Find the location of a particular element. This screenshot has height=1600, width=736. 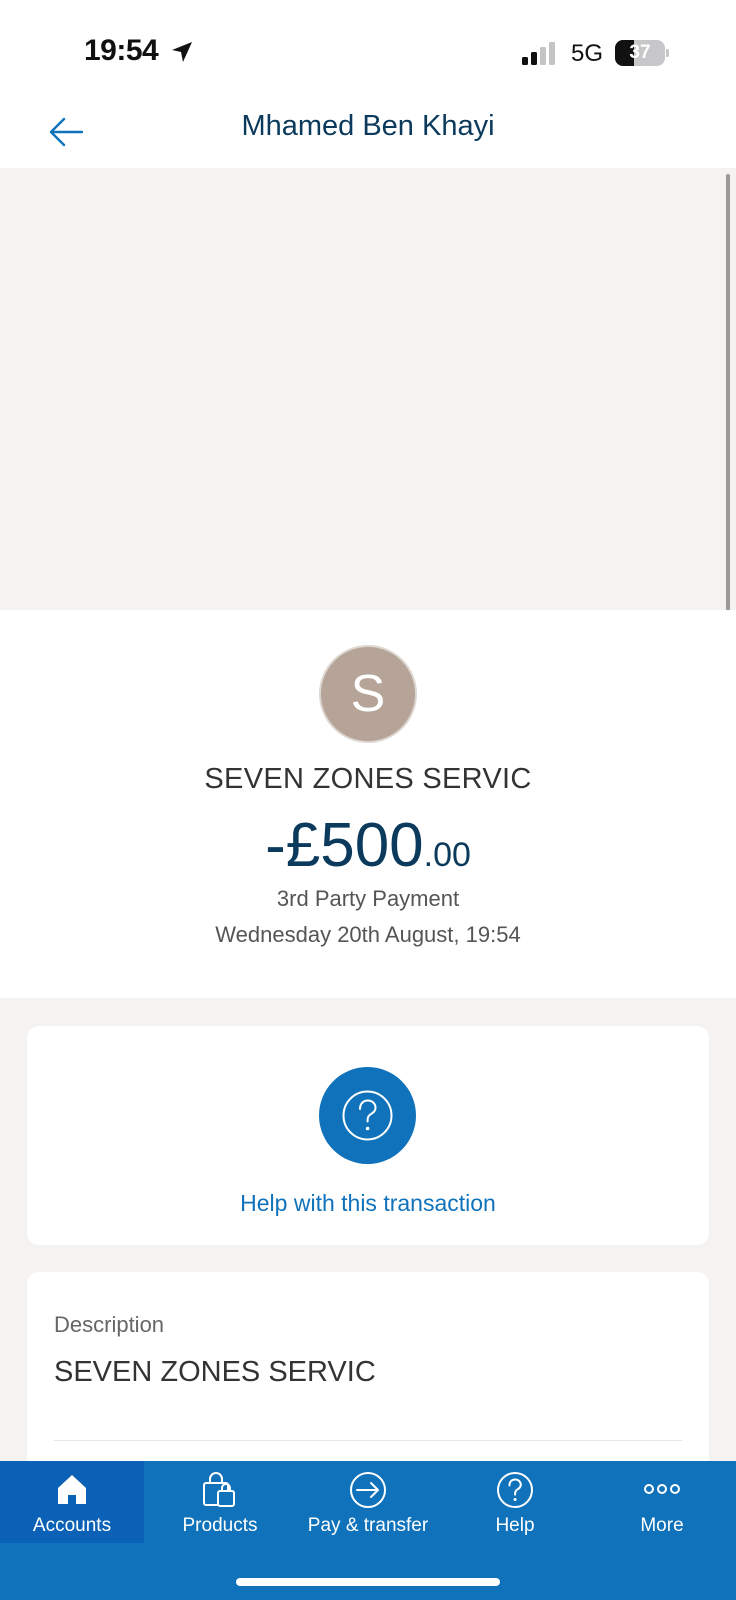

tab-products: Products is located at coordinates (220, 1502).